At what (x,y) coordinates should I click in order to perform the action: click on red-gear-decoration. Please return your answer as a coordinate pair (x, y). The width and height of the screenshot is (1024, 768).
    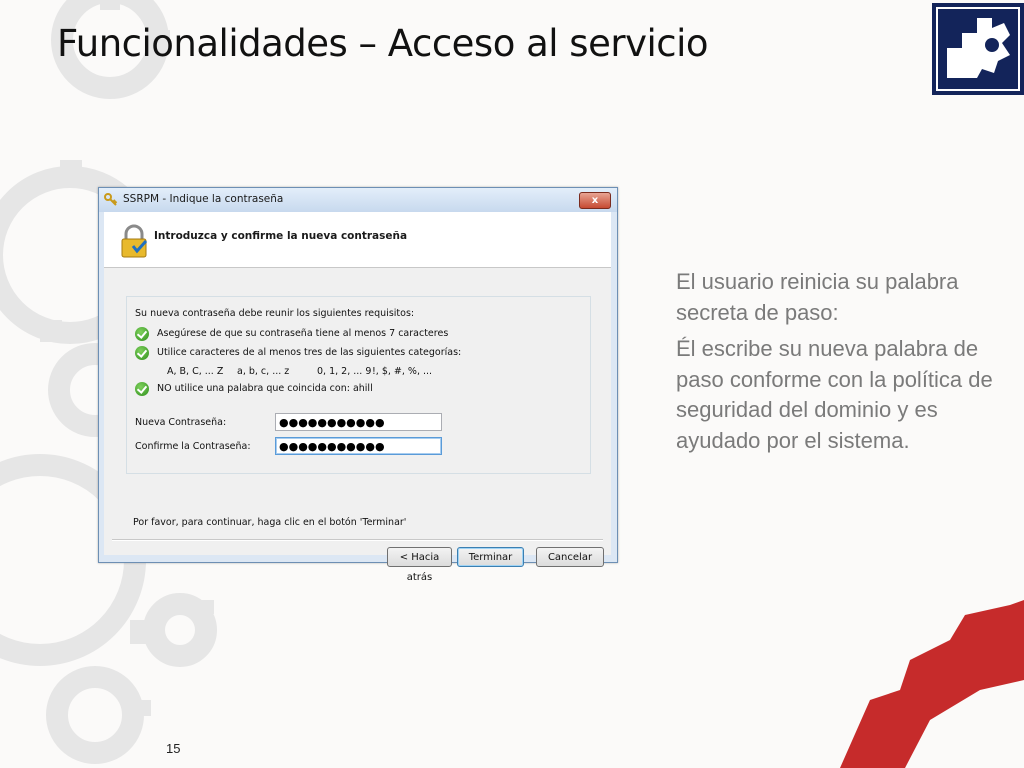
    Looking at the image, I should click on (932, 684).